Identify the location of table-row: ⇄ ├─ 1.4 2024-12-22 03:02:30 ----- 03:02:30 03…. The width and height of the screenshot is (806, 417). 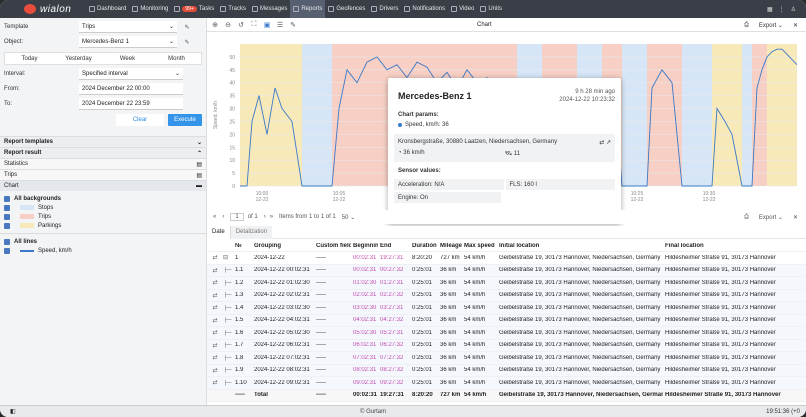
(506, 308).